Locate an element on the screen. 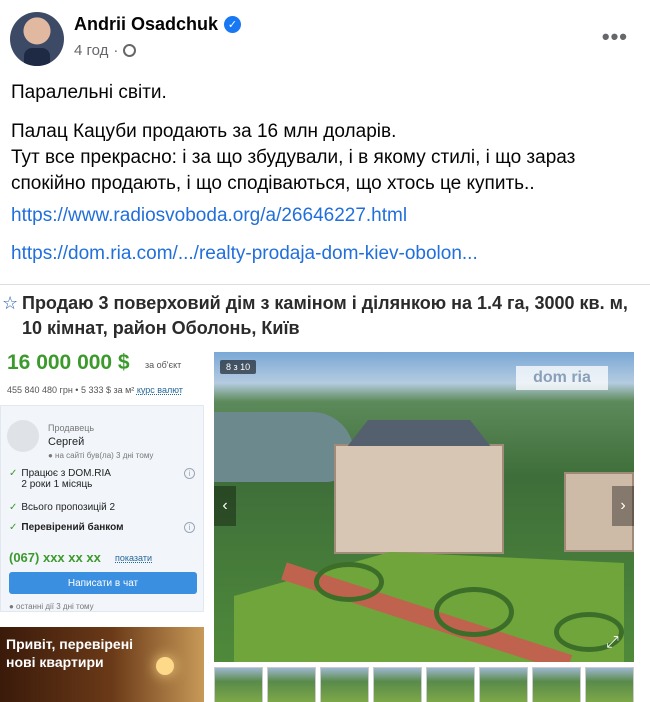  seller-row-works-with: ✓ Працює з DOM.RIA 2 роки 1 місяць is located at coordinates (60, 479).